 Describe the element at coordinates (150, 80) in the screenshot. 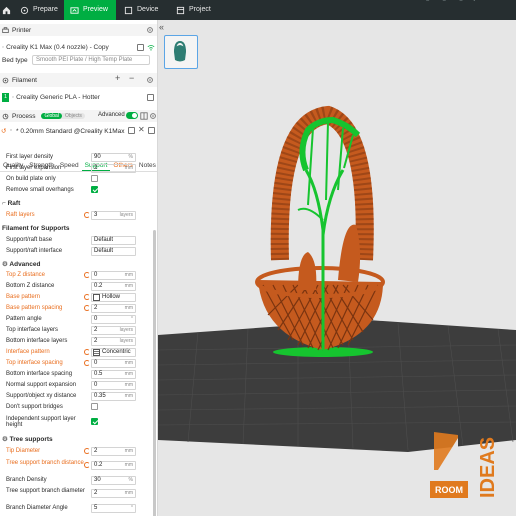

I see `filament-settings-icon` at that location.